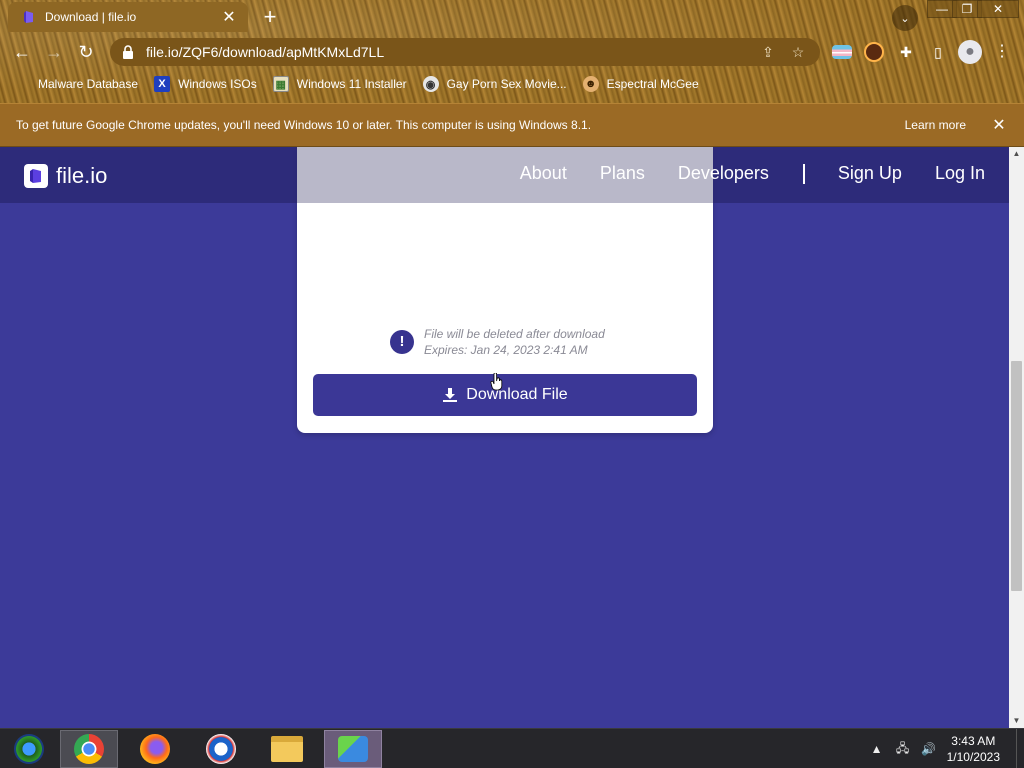 Image resolution: width=1024 pixels, height=768 pixels. What do you see at coordinates (590, 84) in the screenshot?
I see `face-icon: ☻` at bounding box center [590, 84].